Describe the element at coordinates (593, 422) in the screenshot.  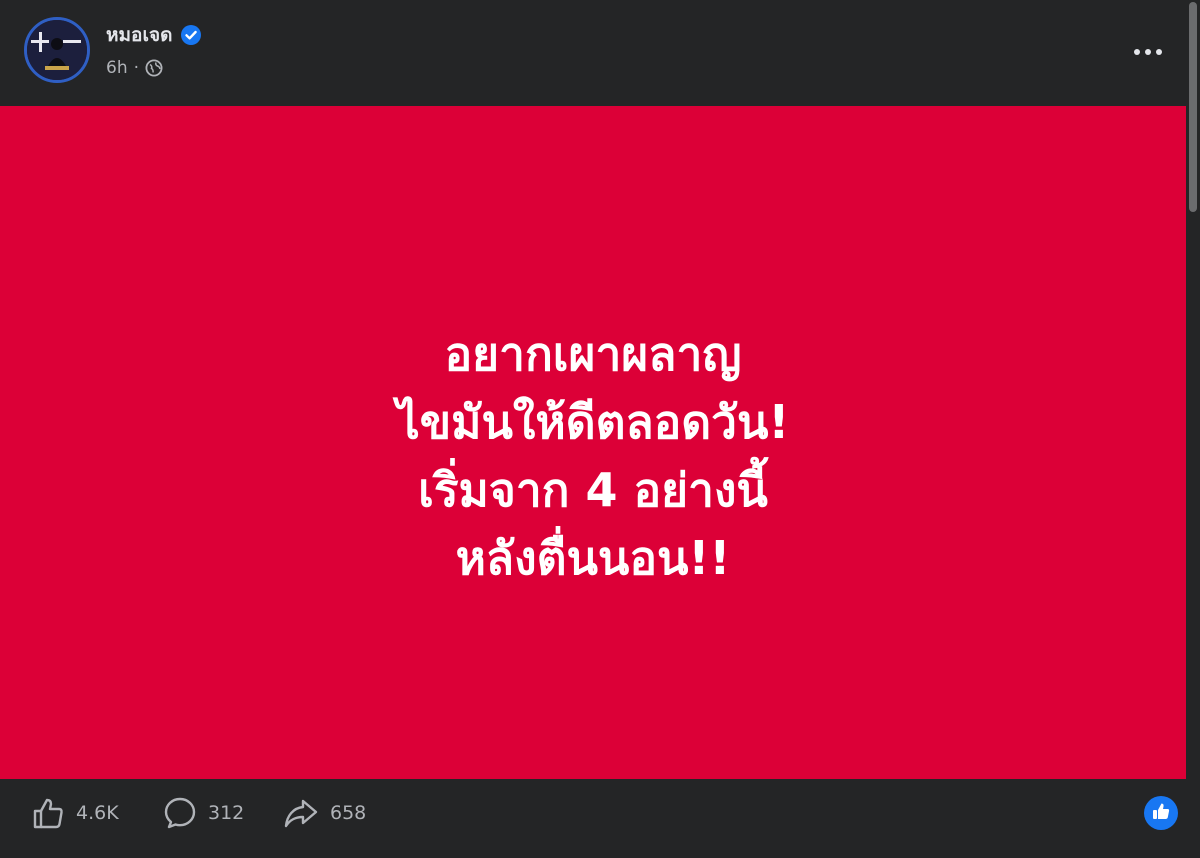
I see `headline-line-2: ไขมันให้ดีตลอดวัน!` at that location.